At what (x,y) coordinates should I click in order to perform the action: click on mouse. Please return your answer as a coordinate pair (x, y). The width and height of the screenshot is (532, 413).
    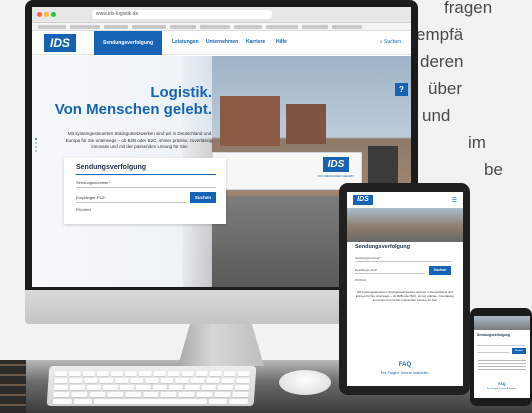
    Looking at the image, I should click on (305, 382).